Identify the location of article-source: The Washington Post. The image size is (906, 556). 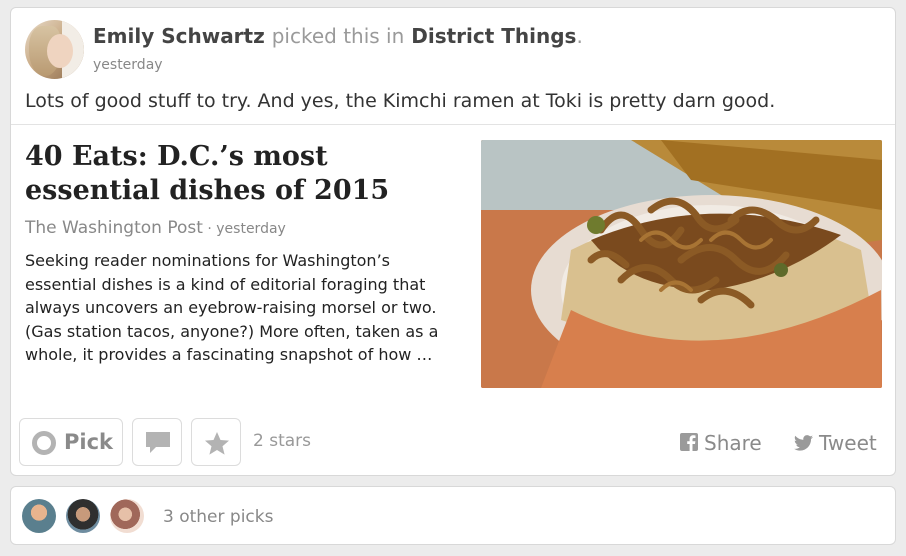
(114, 228).